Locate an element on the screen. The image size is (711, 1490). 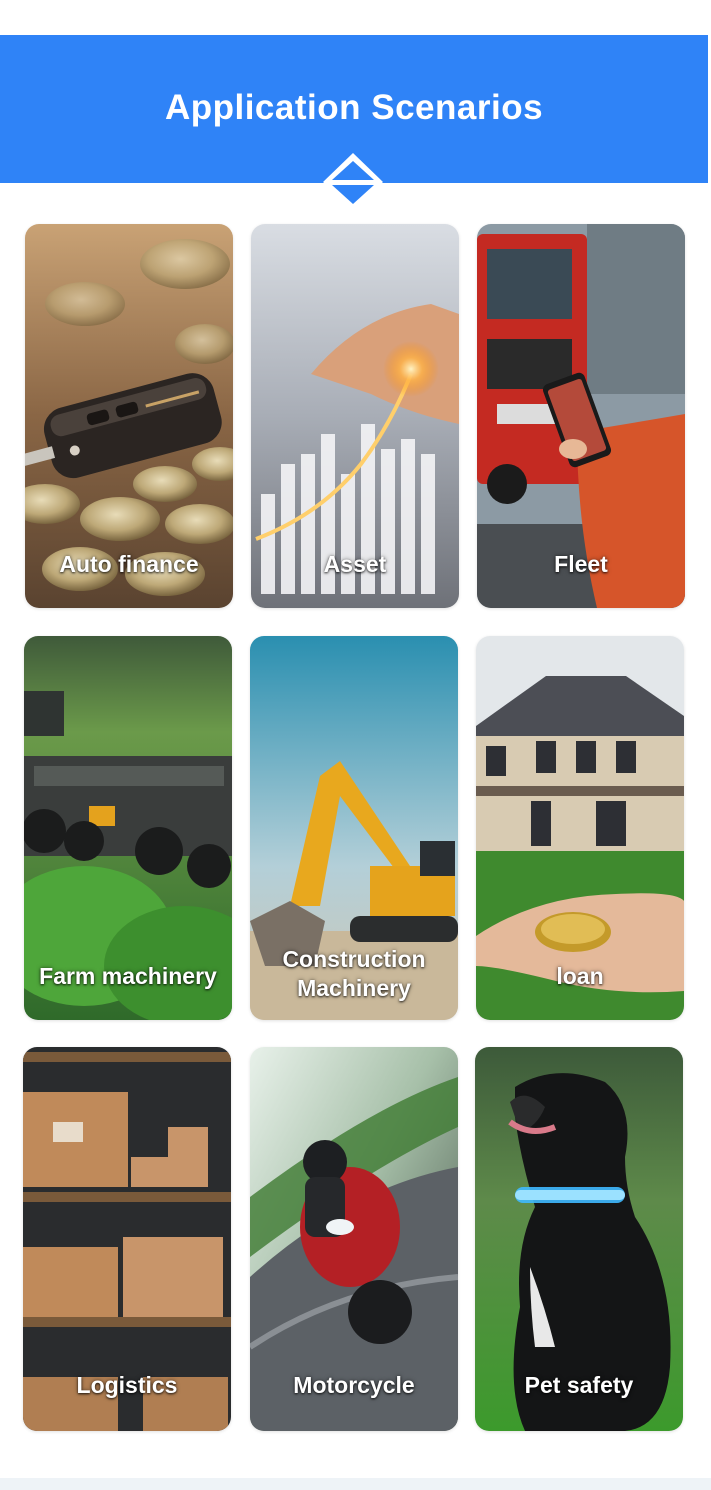
scenario-card-auto-finance: Auto finance is located at coordinates (129, 416).